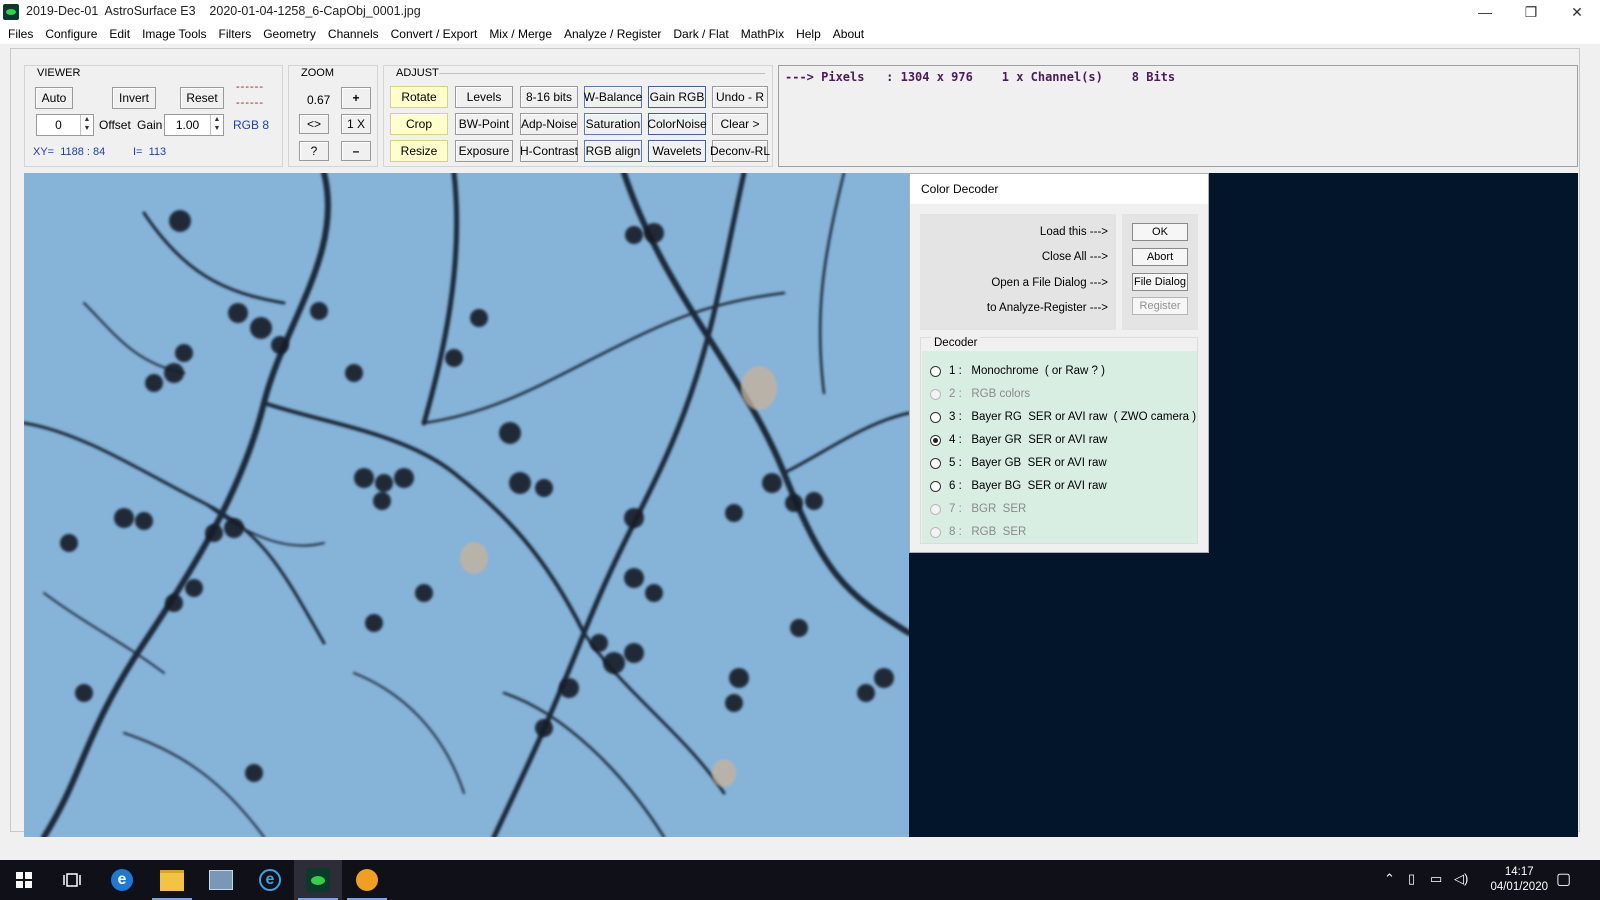 Image resolution: width=1600 pixels, height=900 pixels. Describe the element at coordinates (1018, 486) in the screenshot. I see `decoder-option-bayer-bg: 6 : Bayer BG SER or AVI raw` at that location.